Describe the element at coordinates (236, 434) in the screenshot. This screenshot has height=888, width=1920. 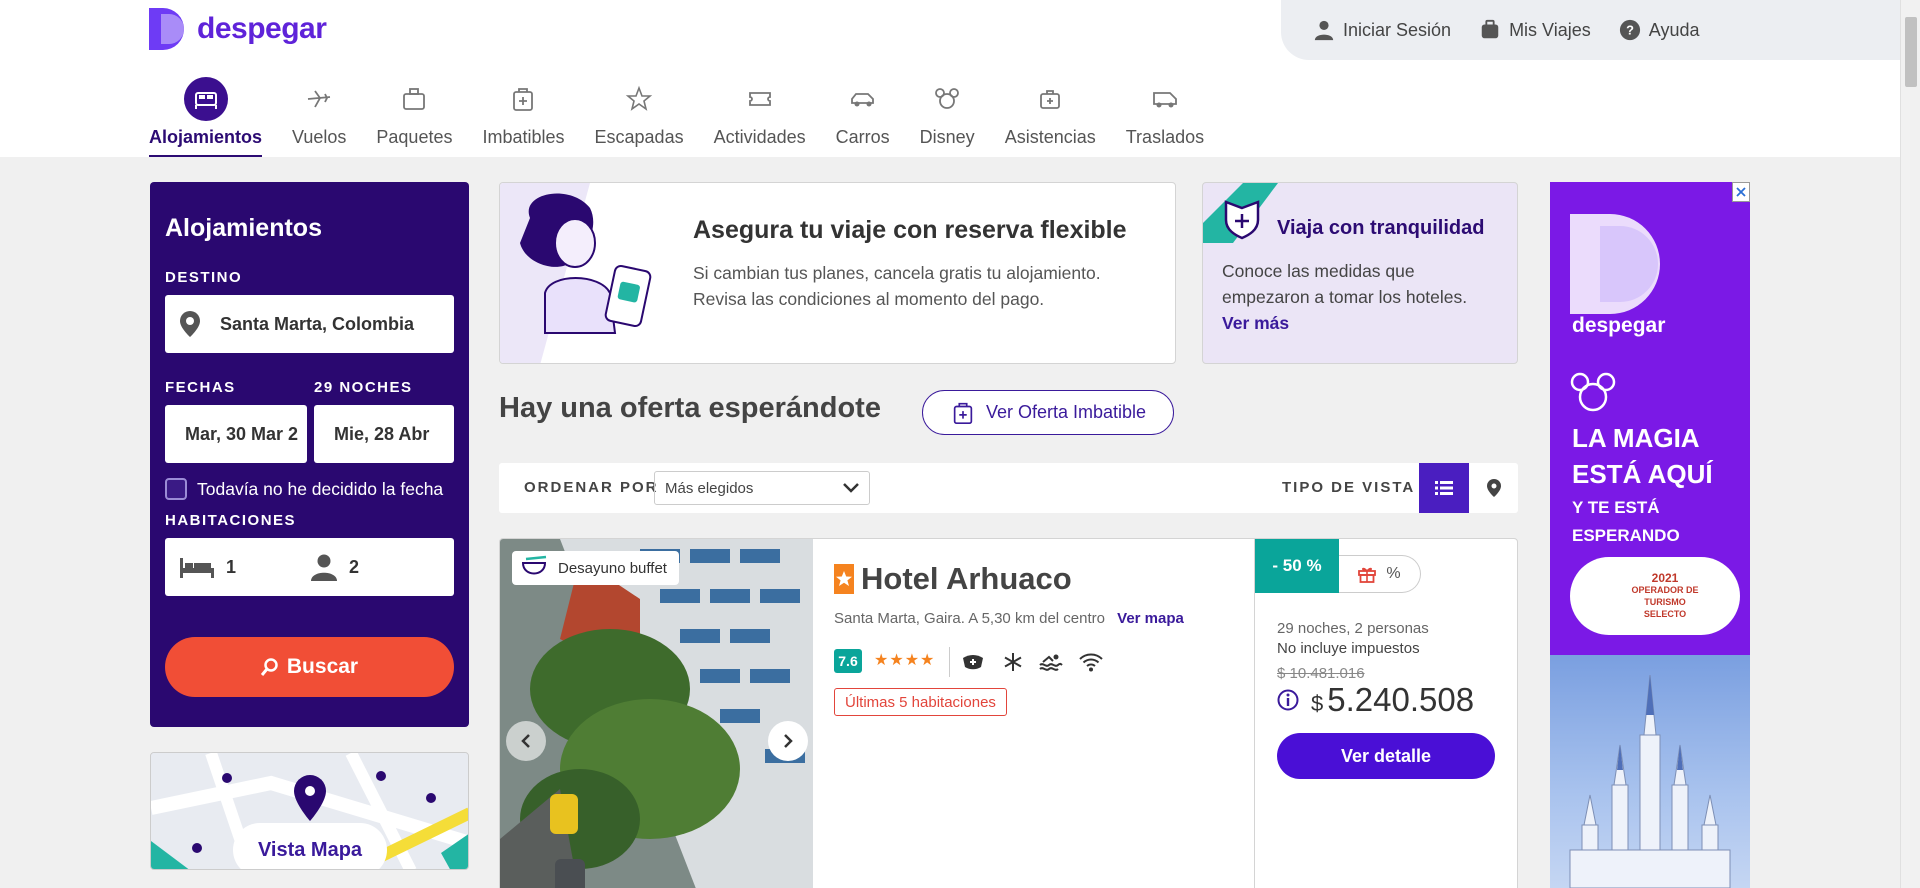
I see `checkin-field: Mar, 30 Mar 2` at that location.